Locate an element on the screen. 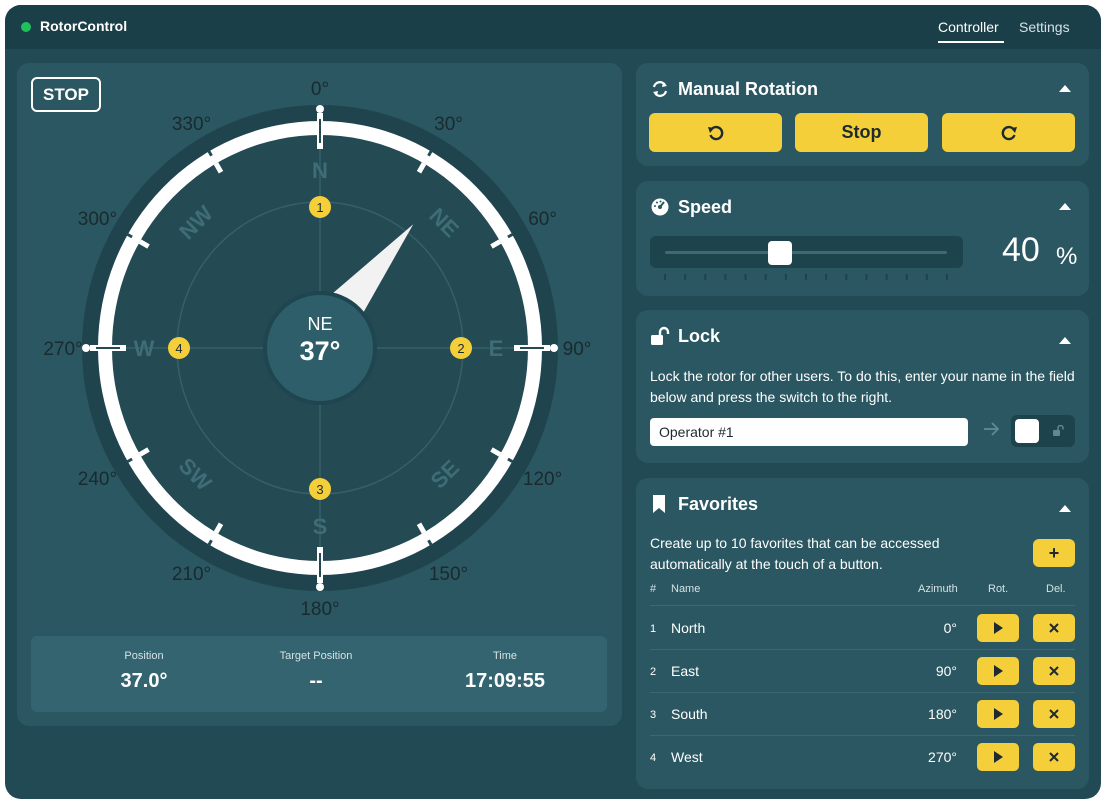 The image size is (1106, 804). speed-slider is located at coordinates (806, 252).